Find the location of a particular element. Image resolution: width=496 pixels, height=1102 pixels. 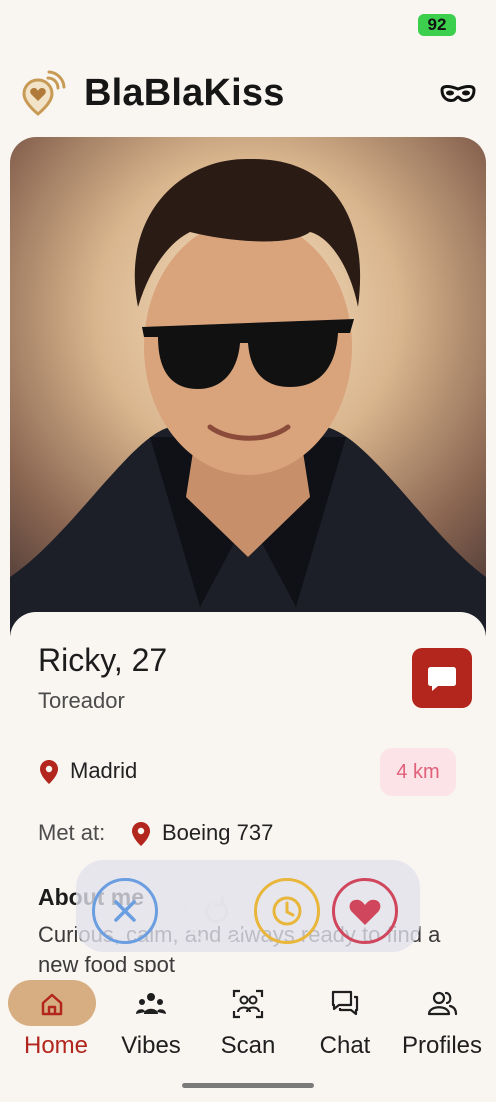

heart-icon is located at coordinates (365, 912).